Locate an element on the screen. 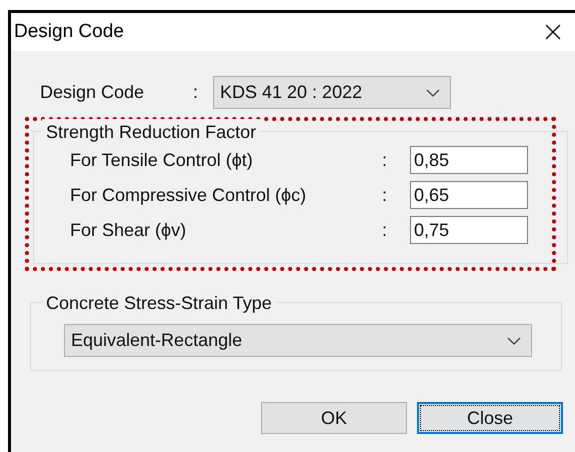 This screenshot has height=452, width=575. design-code-dropdown: KDS 41 20 : 2022 is located at coordinates (332, 92).